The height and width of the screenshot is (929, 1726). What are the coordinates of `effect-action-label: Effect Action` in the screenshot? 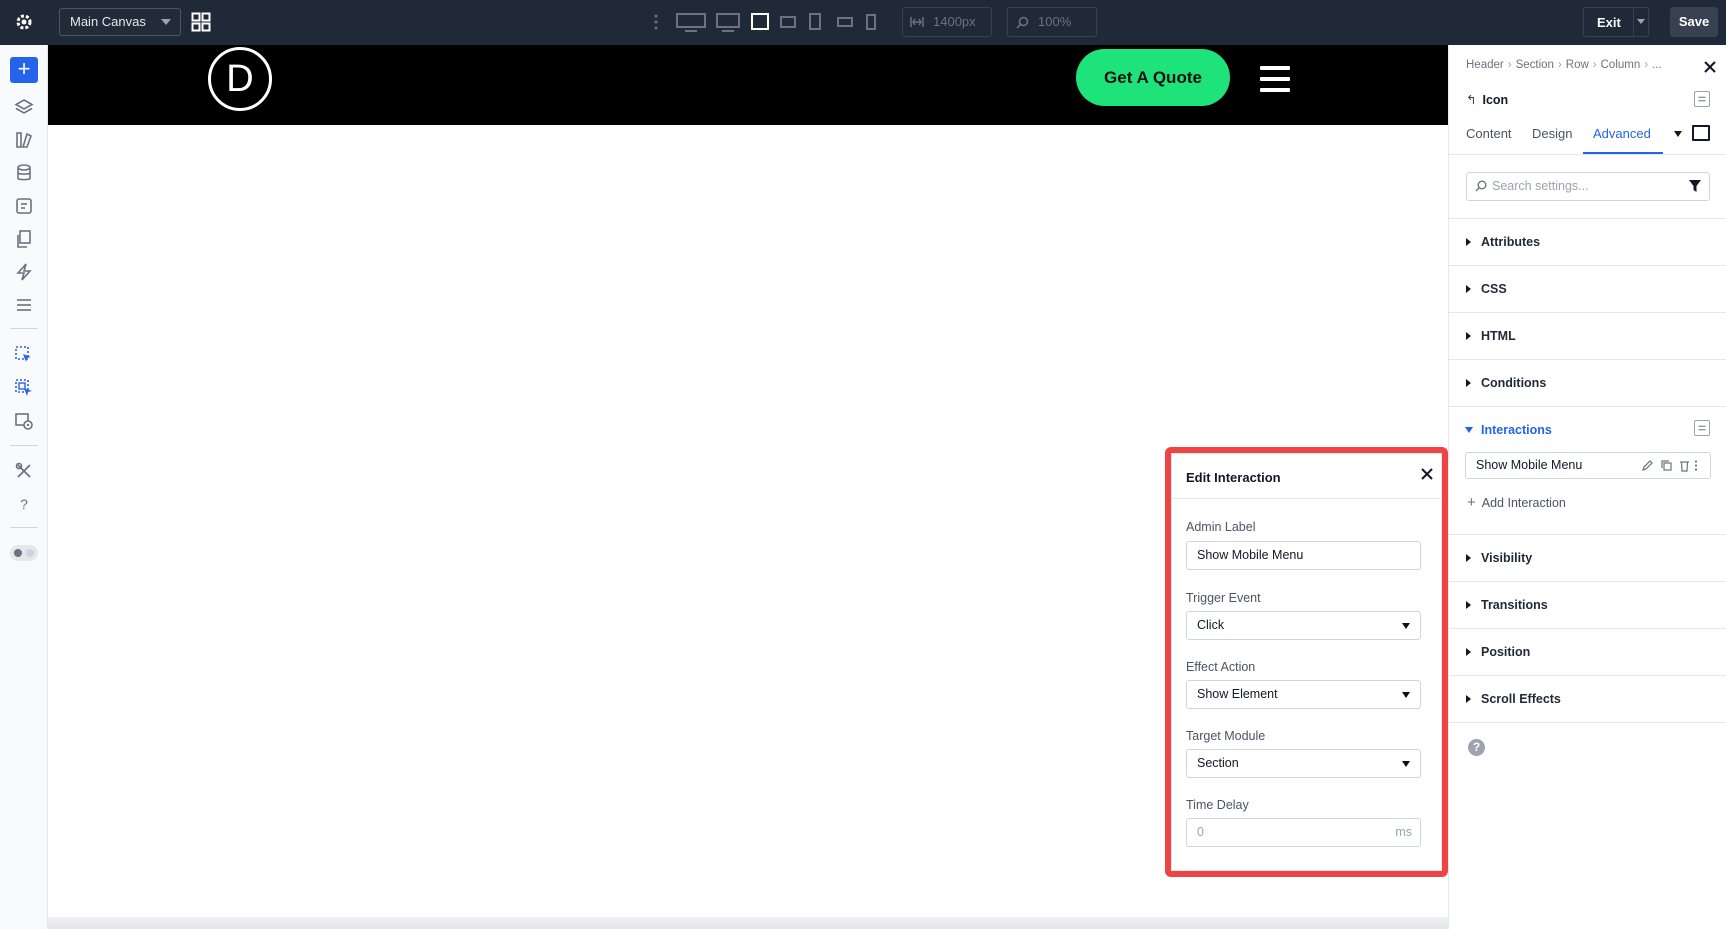 It's located at (1221, 667).